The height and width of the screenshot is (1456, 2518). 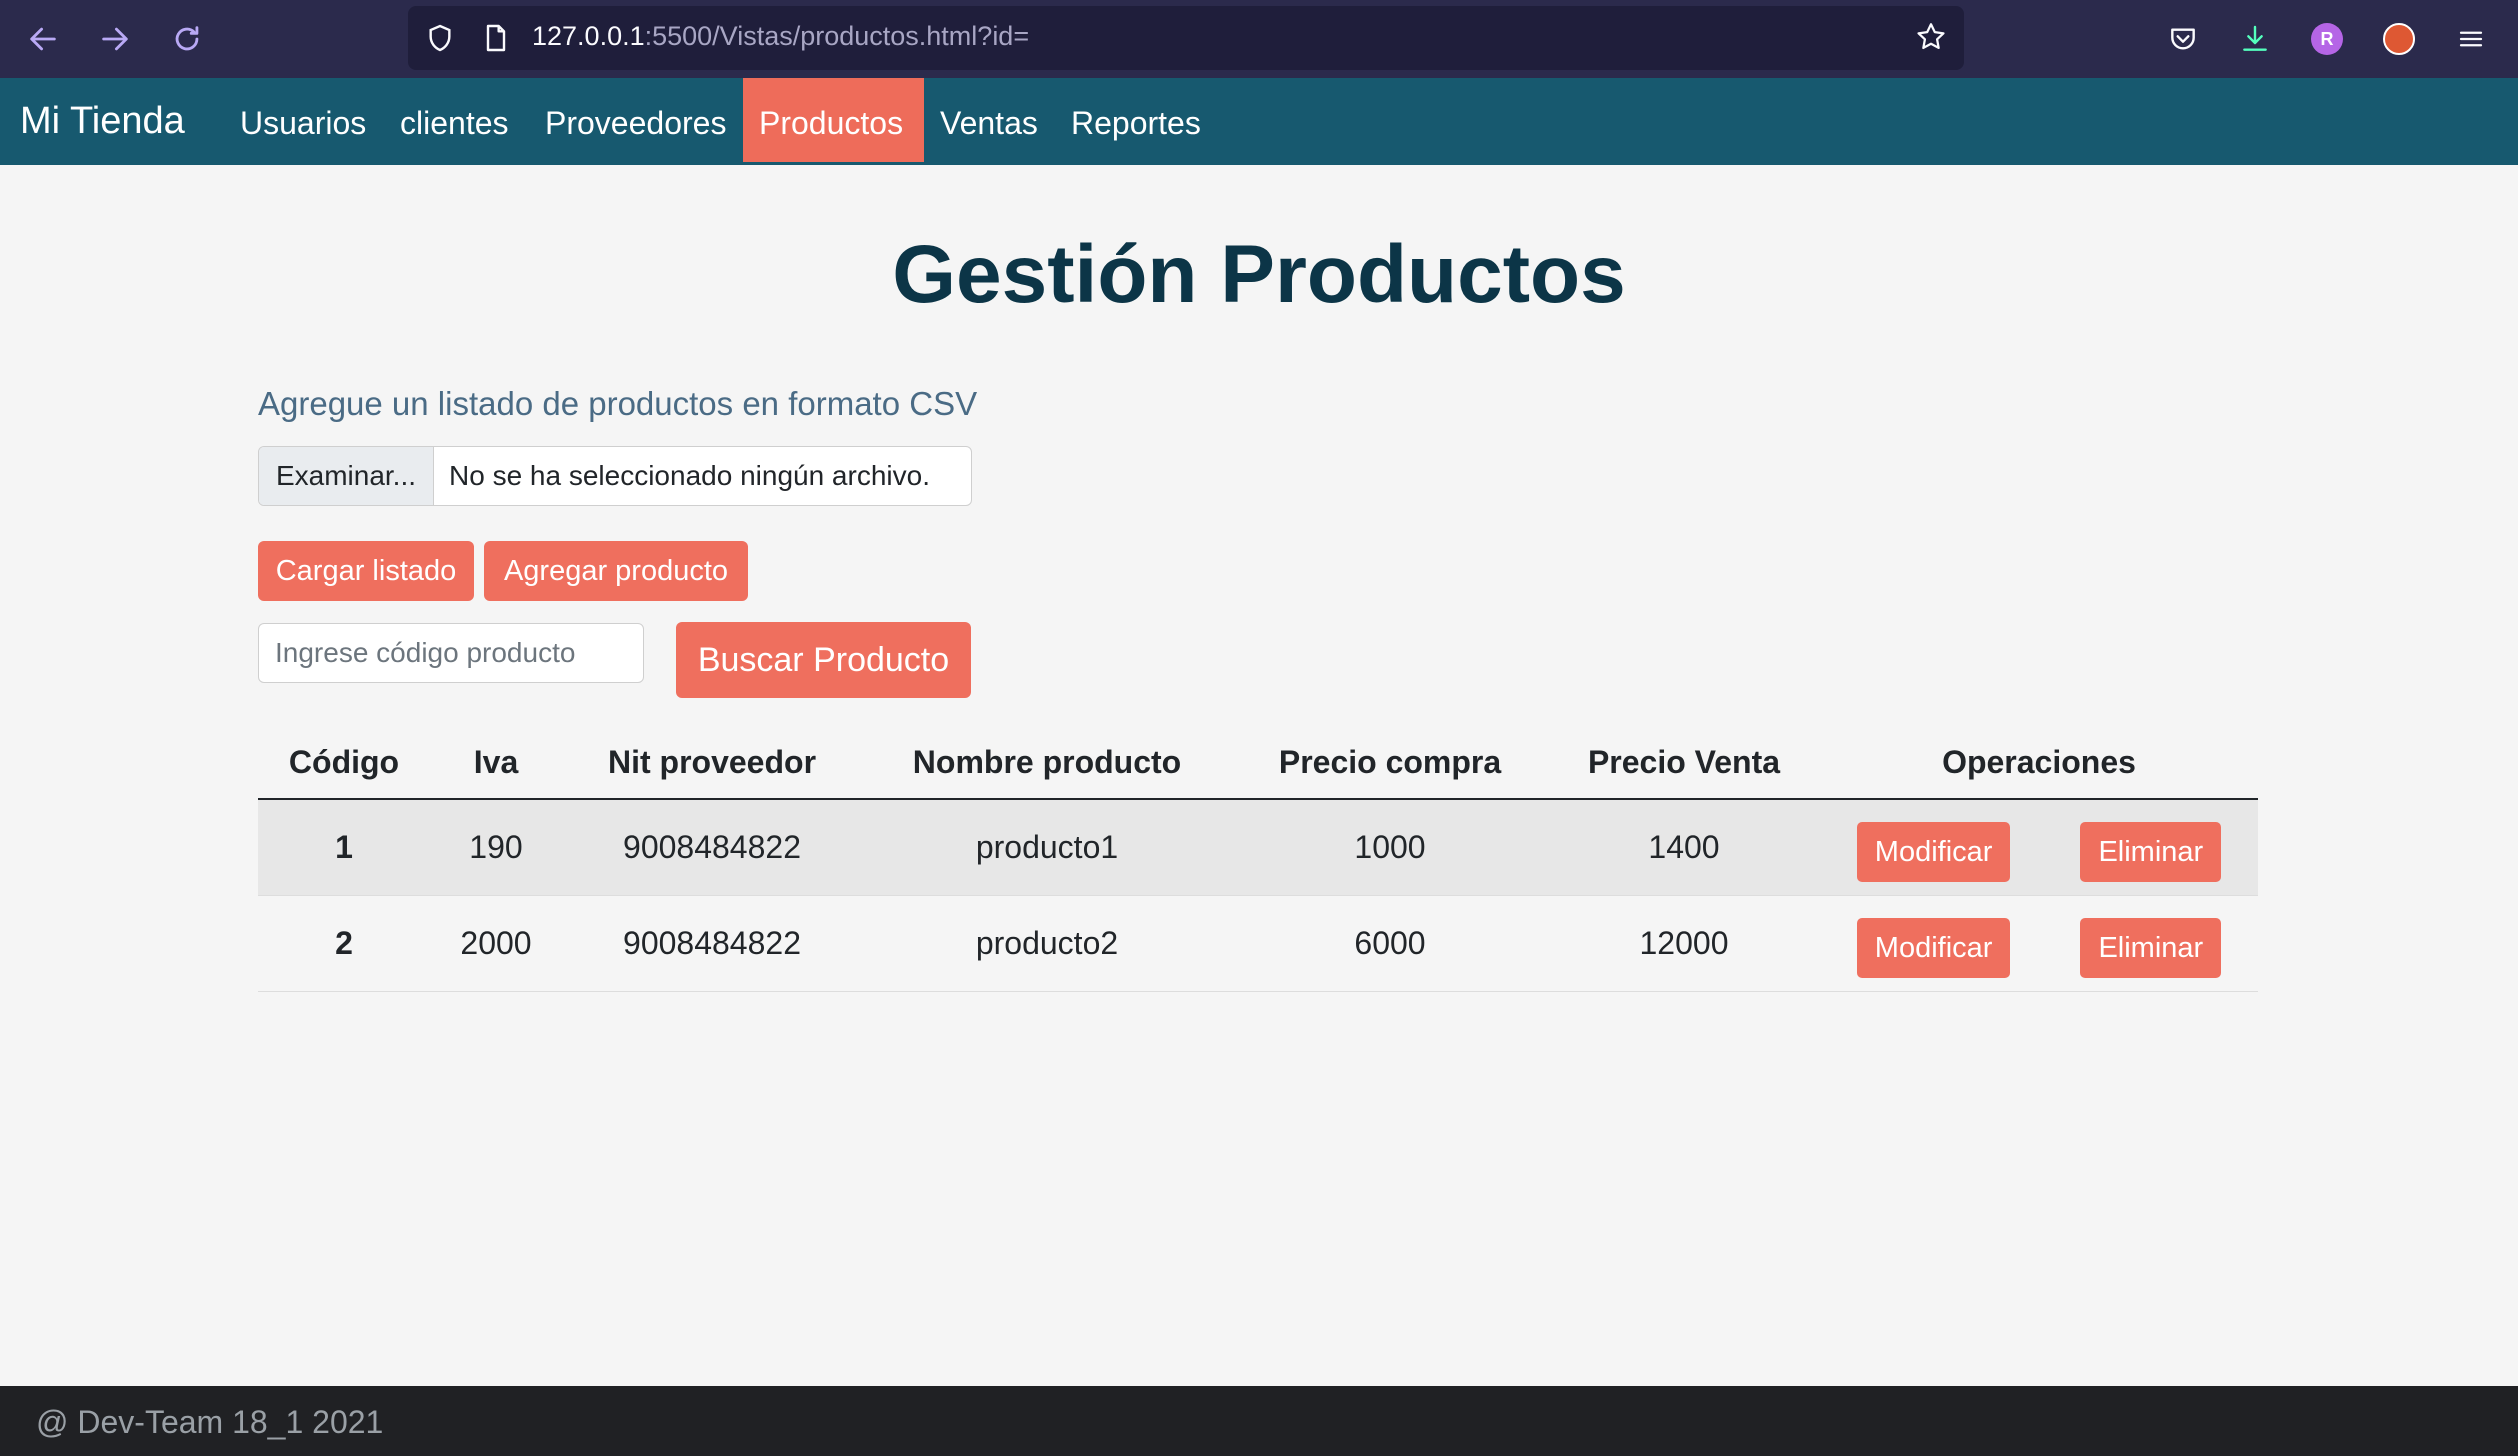 I want to click on cell-precio-venta: 1400, so click(x=1684, y=847).